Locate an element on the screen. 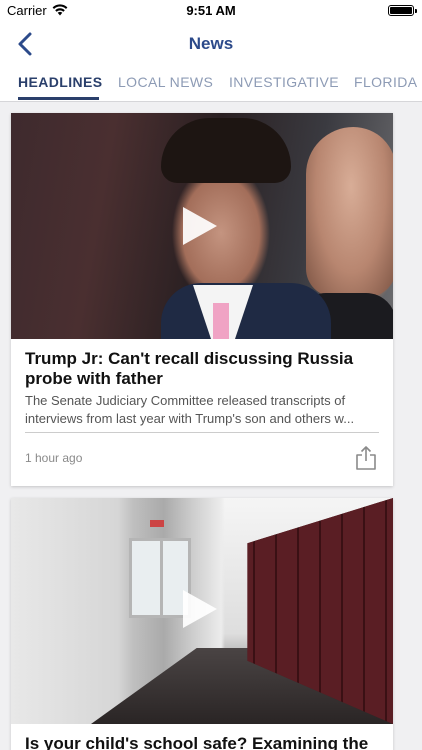  share-icon is located at coordinates (366, 458).